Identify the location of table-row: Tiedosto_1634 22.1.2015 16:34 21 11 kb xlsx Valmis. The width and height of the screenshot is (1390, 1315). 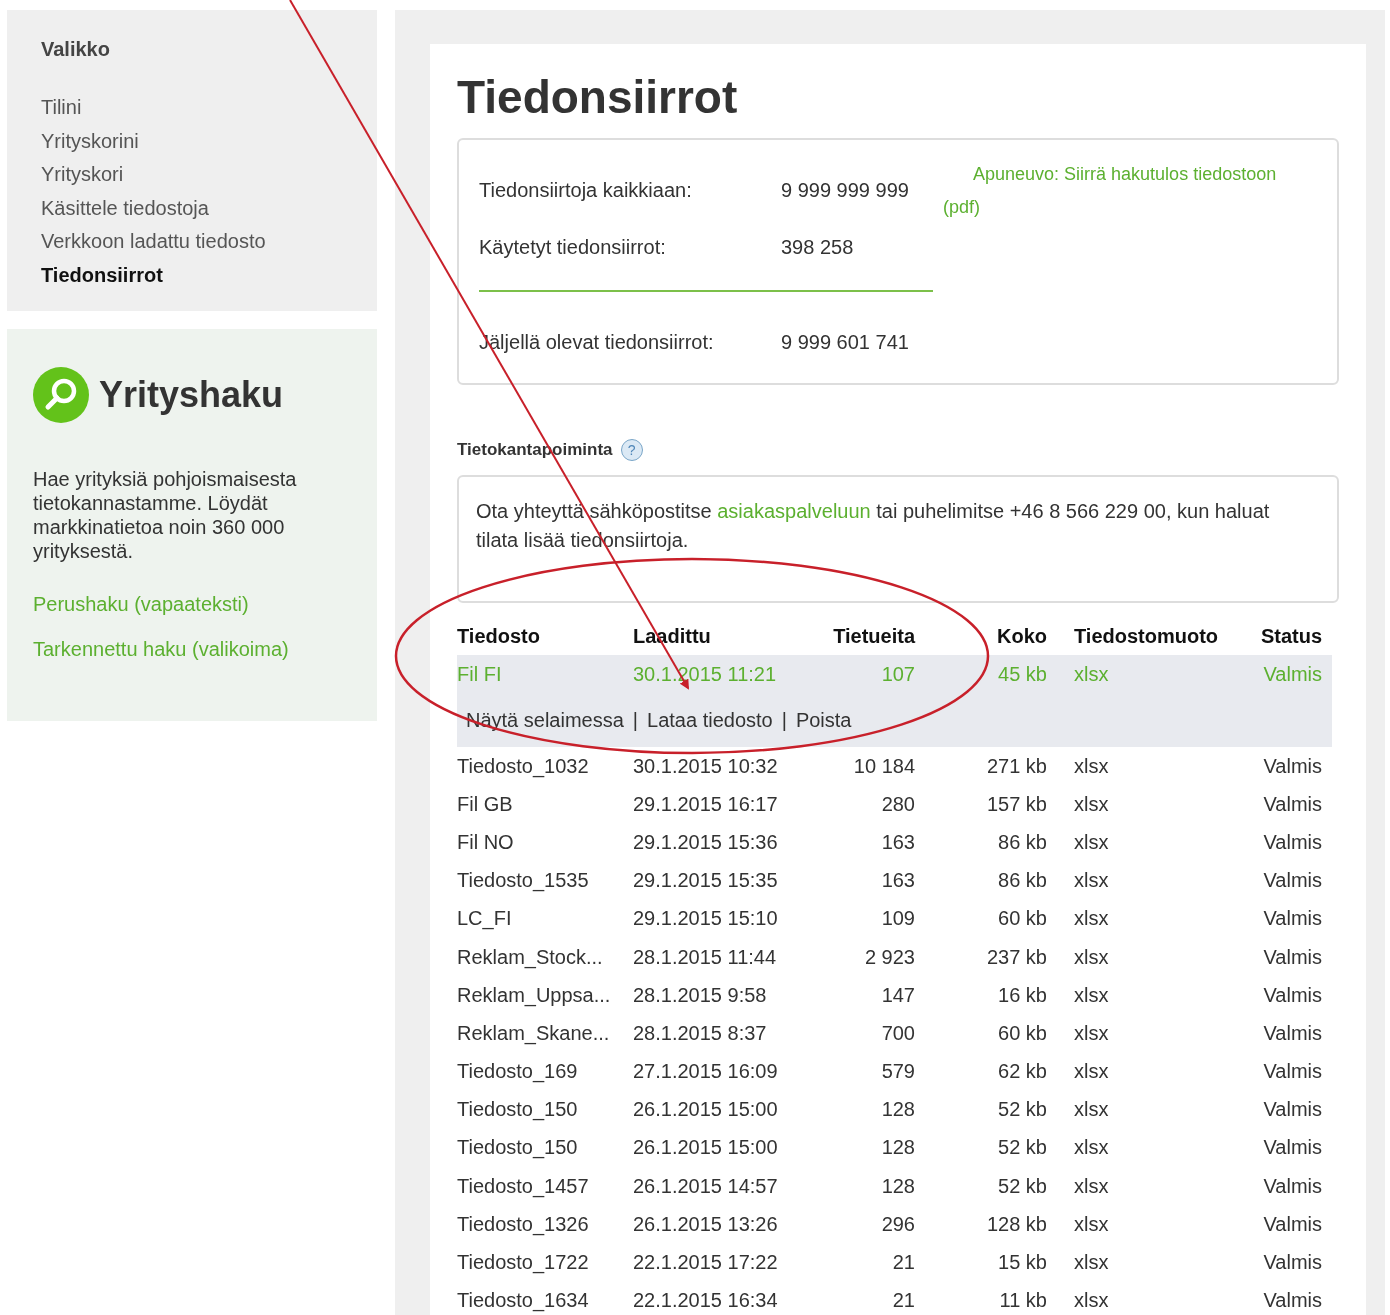
(894, 1298).